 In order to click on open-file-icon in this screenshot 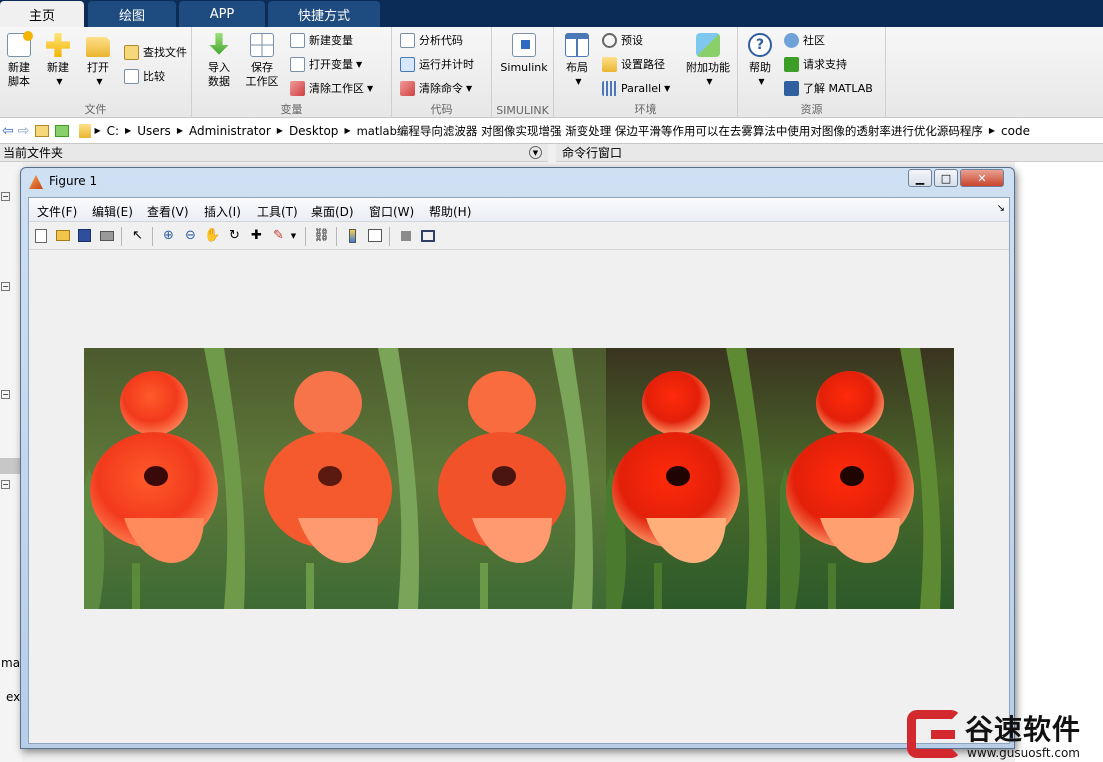, I will do `click(62, 235)`.